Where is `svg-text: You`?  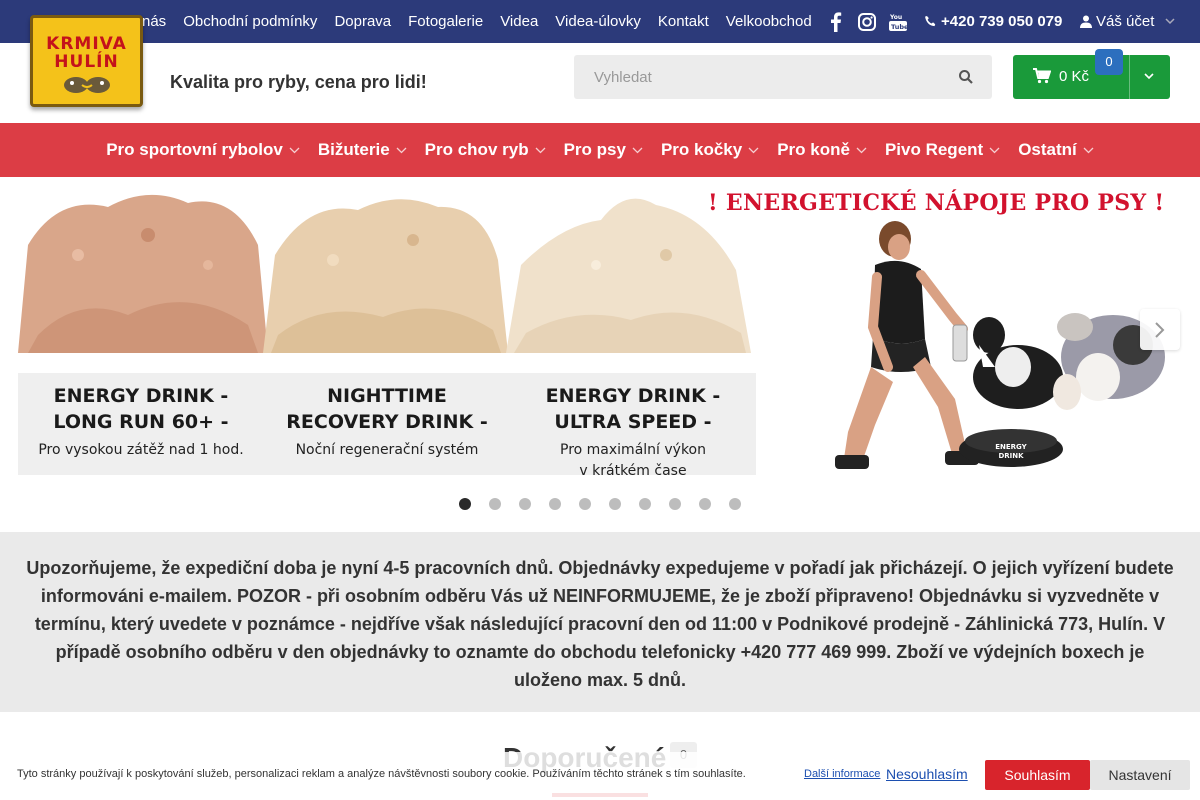
svg-text: You is located at coordinates (895, 17).